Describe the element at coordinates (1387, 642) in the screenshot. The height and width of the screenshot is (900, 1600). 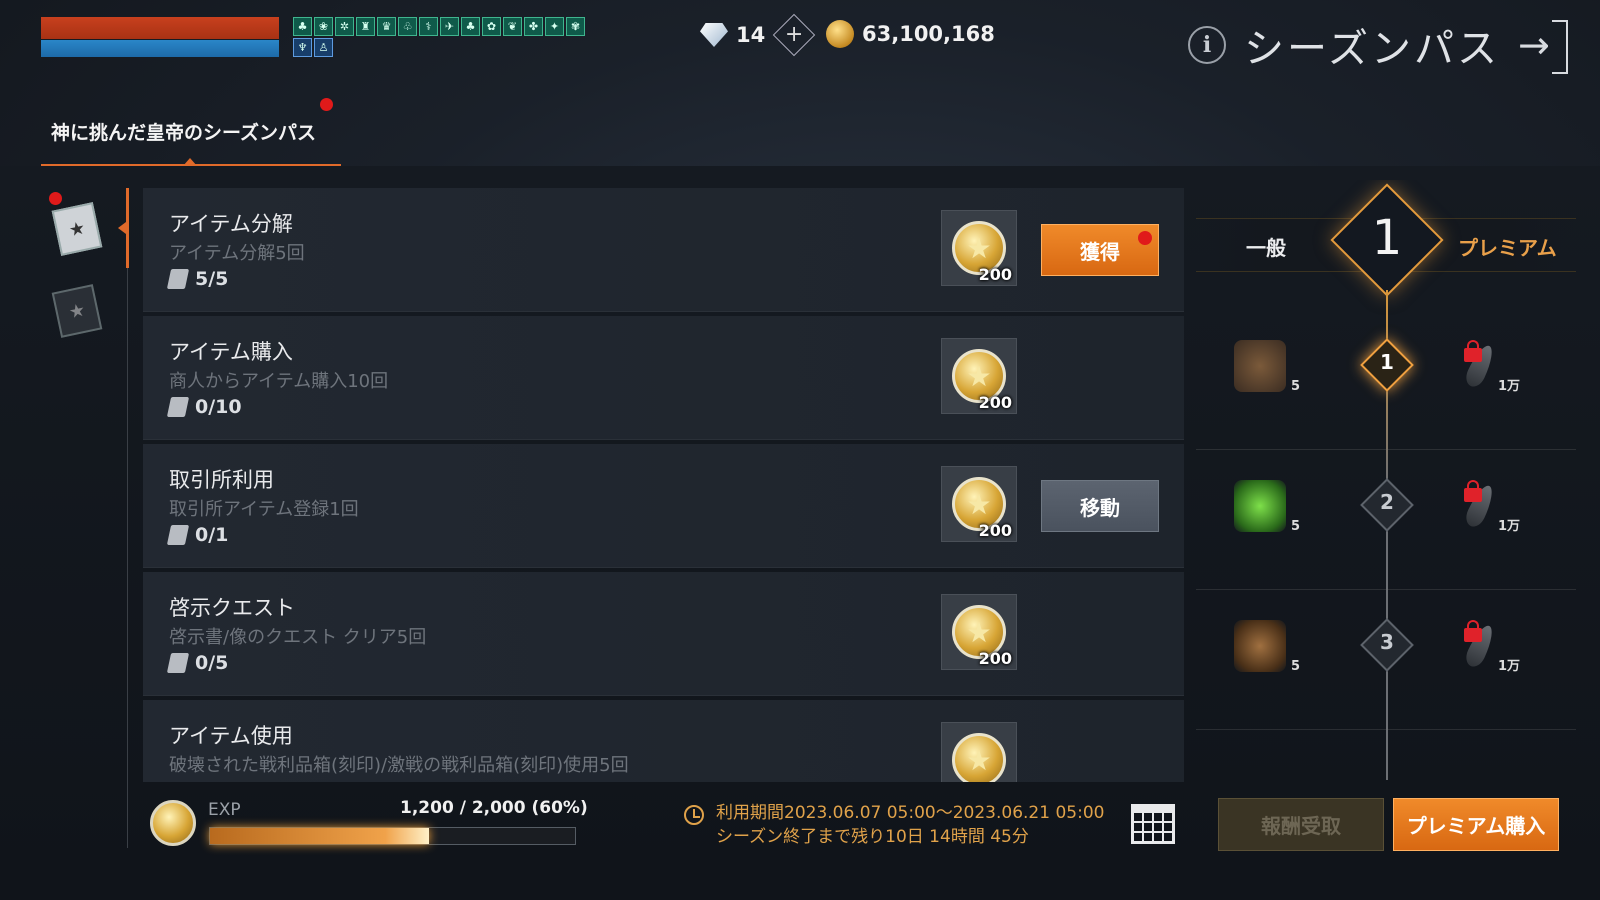
I see `level-number: 3` at that location.